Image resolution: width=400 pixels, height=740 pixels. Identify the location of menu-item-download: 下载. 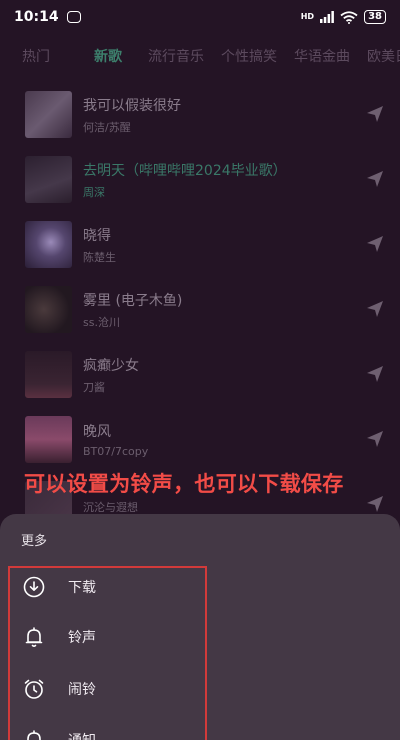
(59, 587).